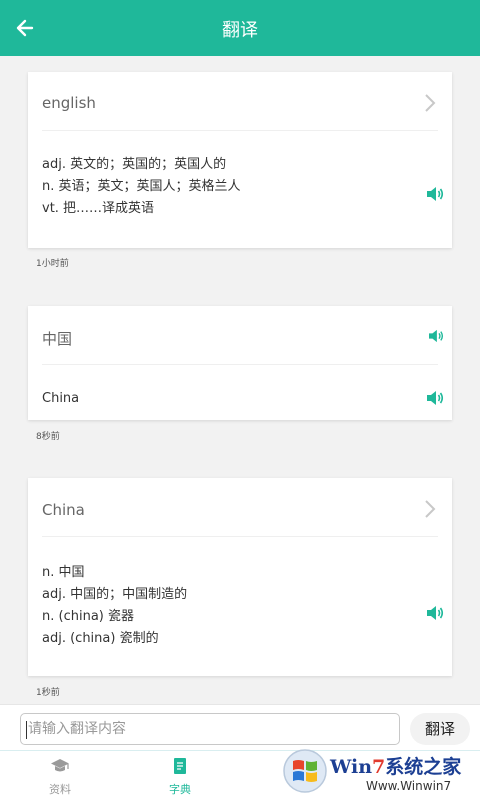 The height and width of the screenshot is (800, 480). I want to click on definition-line: vt. 把……译成英语, so click(98, 208).